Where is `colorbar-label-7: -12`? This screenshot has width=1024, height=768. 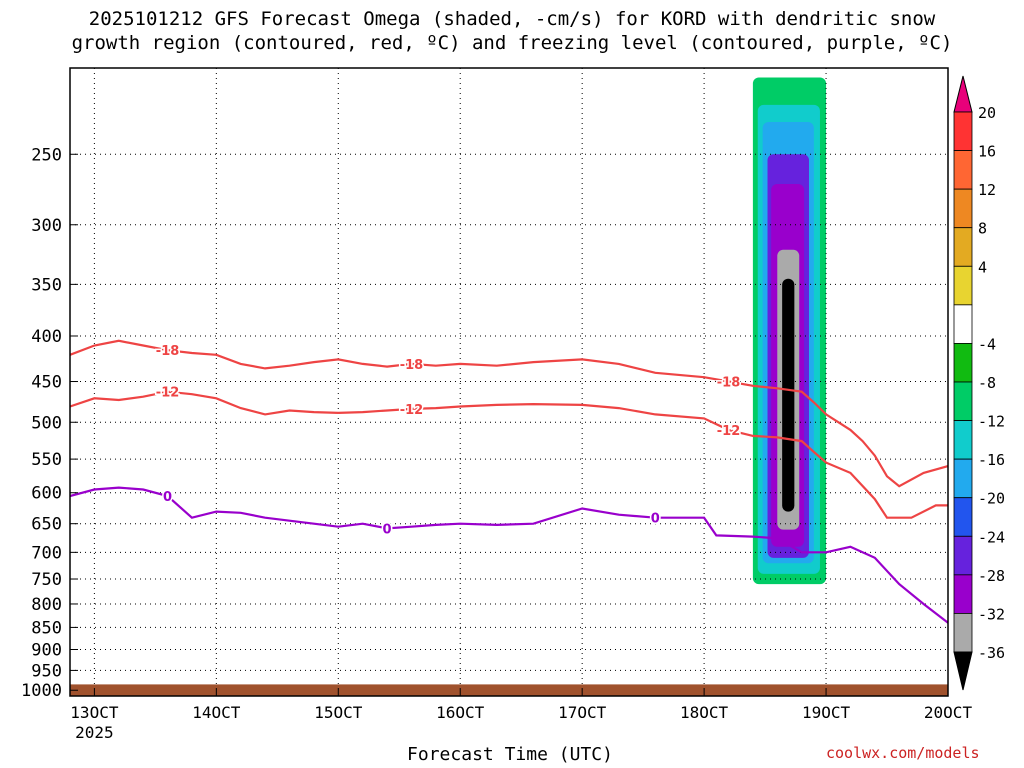 colorbar-label-7: -12 is located at coordinates (991, 422).